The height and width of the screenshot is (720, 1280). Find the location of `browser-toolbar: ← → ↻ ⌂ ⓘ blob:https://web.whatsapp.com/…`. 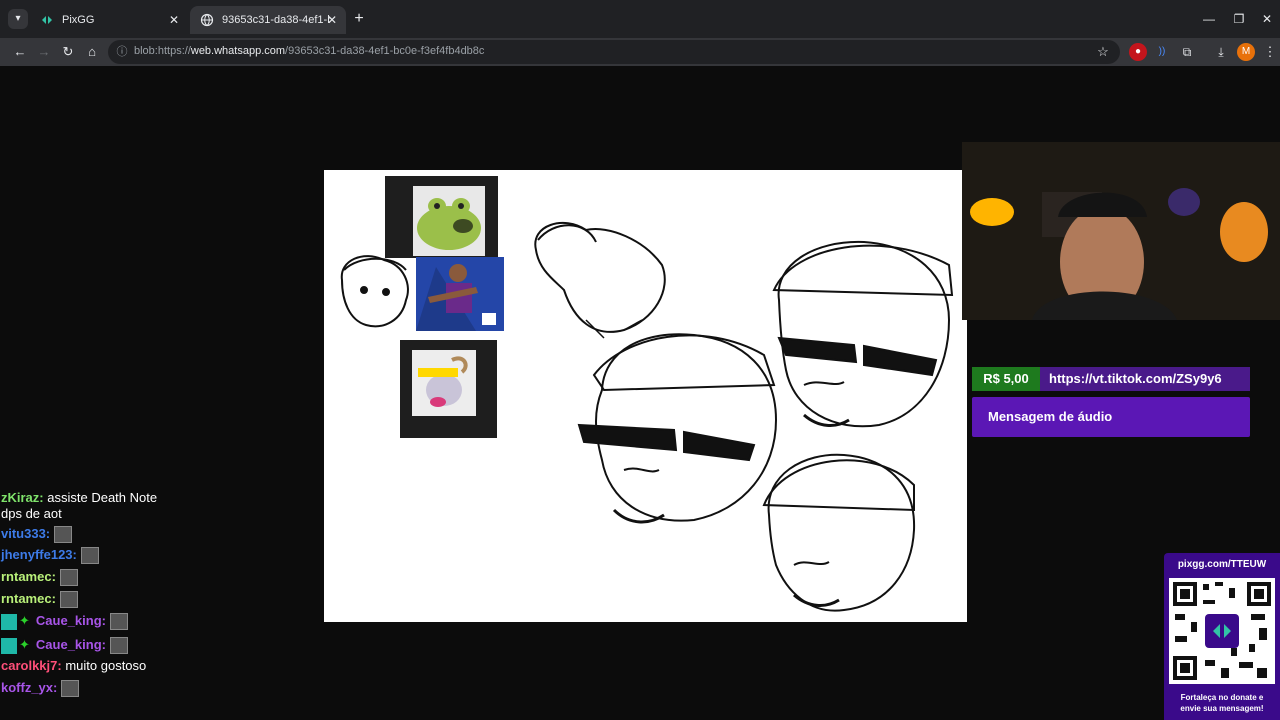

browser-toolbar: ← → ↻ ⌂ ⓘ blob:https://web.whatsapp.com/… is located at coordinates (640, 52).